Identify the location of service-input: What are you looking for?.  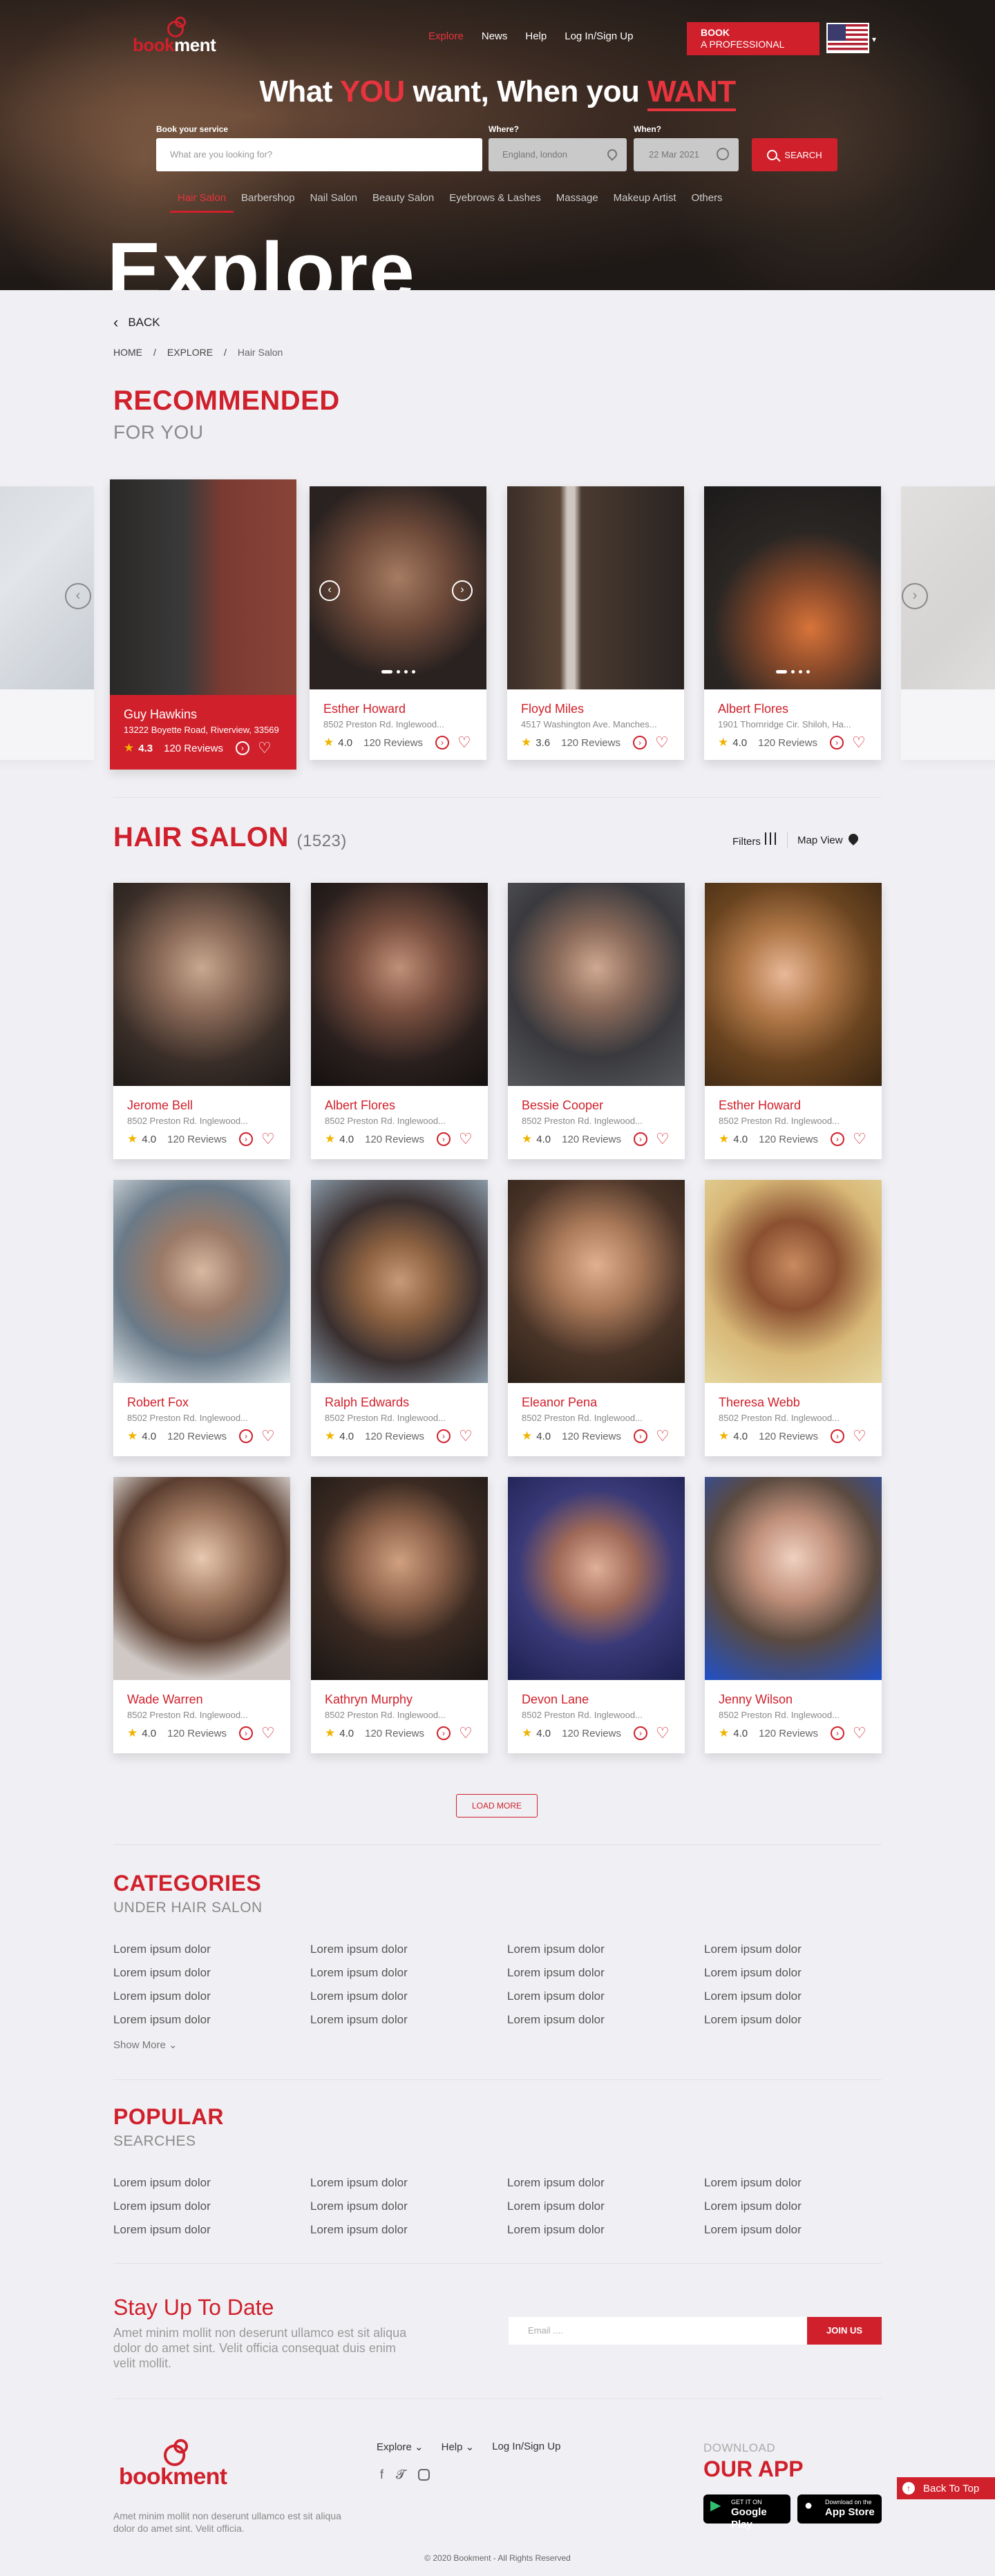
(319, 155).